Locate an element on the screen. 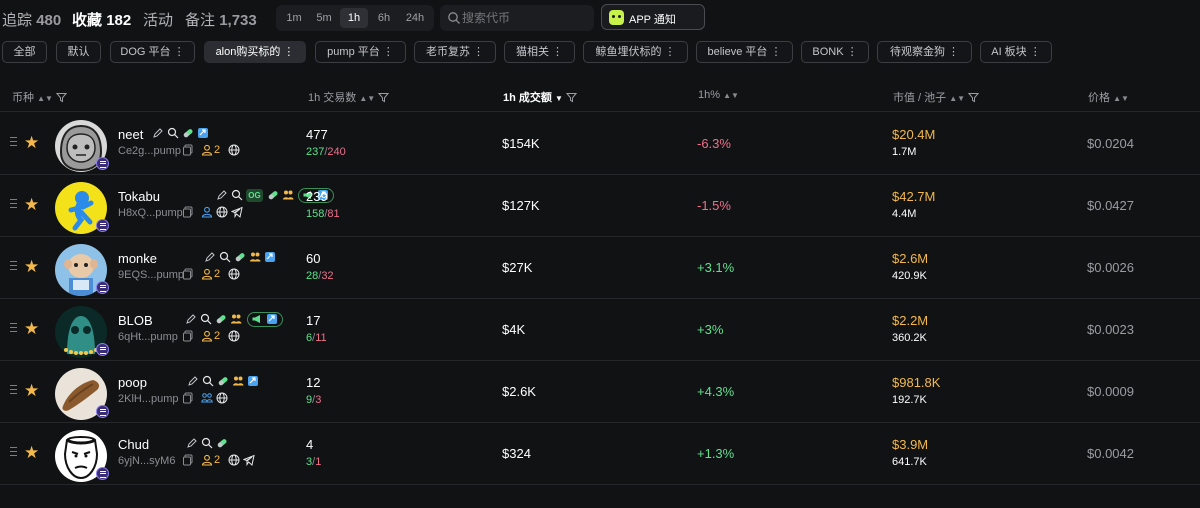 The width and height of the screenshot is (1200, 508). timeframe-1h: 1h is located at coordinates (354, 18).